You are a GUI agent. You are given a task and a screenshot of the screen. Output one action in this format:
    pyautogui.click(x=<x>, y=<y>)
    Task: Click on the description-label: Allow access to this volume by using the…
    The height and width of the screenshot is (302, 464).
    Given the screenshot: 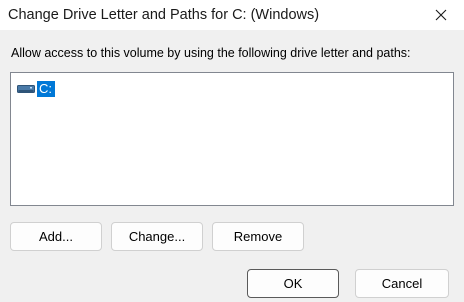 What is the action you would take?
    pyautogui.click(x=211, y=53)
    